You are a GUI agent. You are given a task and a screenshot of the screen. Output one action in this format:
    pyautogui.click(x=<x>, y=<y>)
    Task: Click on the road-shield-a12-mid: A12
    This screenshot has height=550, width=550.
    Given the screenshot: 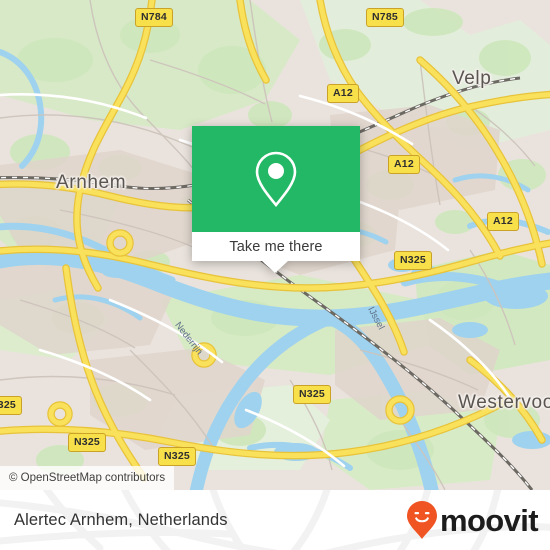 What is the action you would take?
    pyautogui.click(x=404, y=164)
    